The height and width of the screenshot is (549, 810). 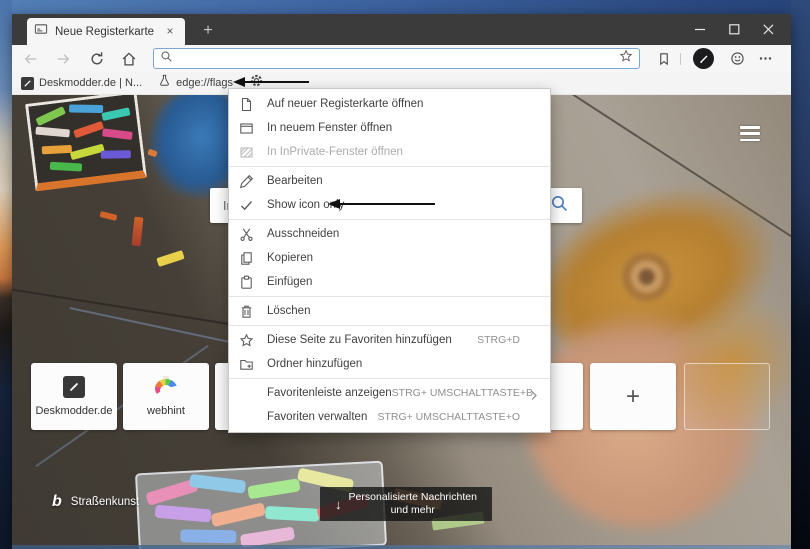 I want to click on star-icon, so click(x=246, y=340).